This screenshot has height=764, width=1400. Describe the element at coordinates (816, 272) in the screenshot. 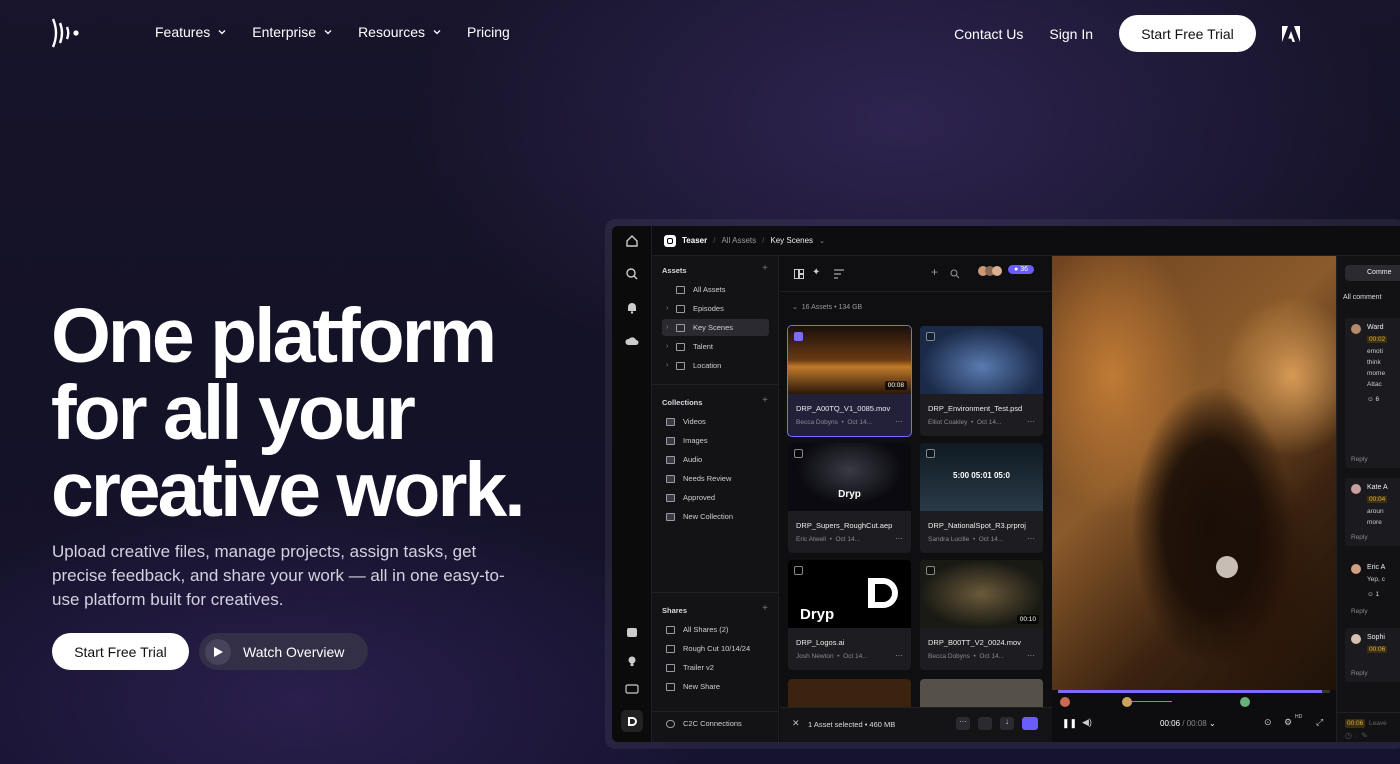

I see `sparkle-icon: ✦` at that location.